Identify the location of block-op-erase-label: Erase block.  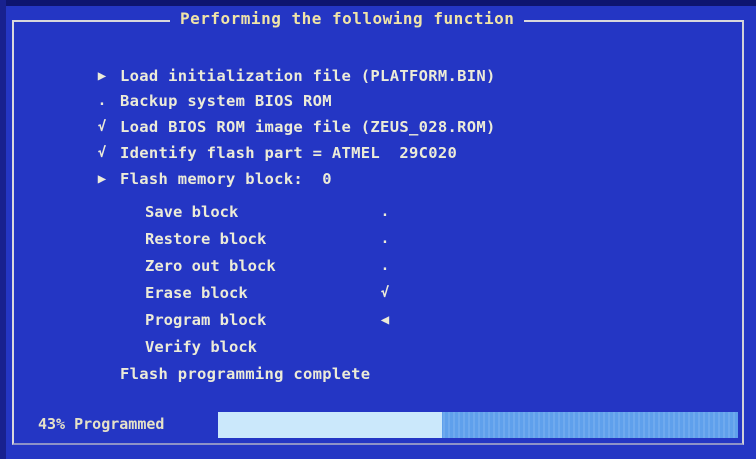
(196, 293).